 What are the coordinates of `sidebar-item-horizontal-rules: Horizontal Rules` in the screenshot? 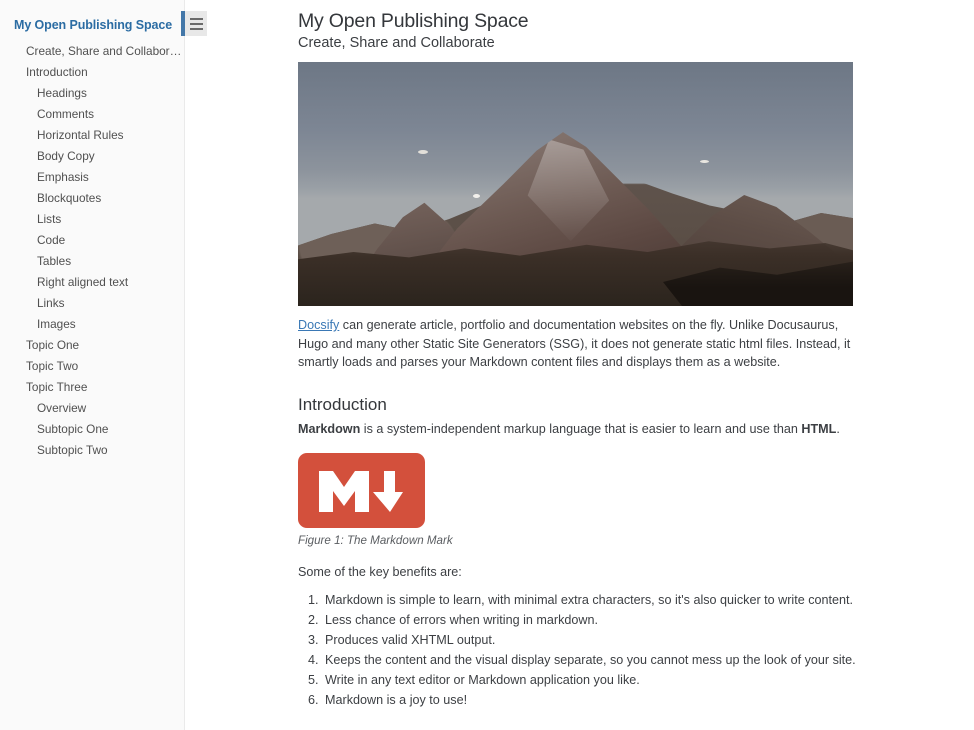 It's located at (92, 135).